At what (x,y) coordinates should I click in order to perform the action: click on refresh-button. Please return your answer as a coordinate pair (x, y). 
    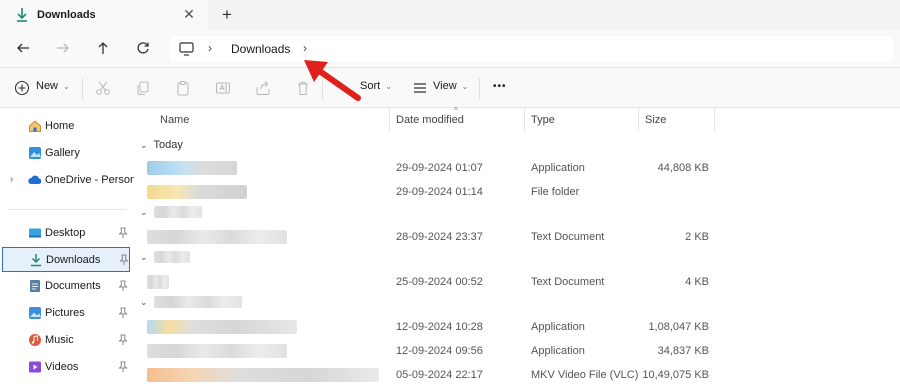
    Looking at the image, I should click on (143, 48).